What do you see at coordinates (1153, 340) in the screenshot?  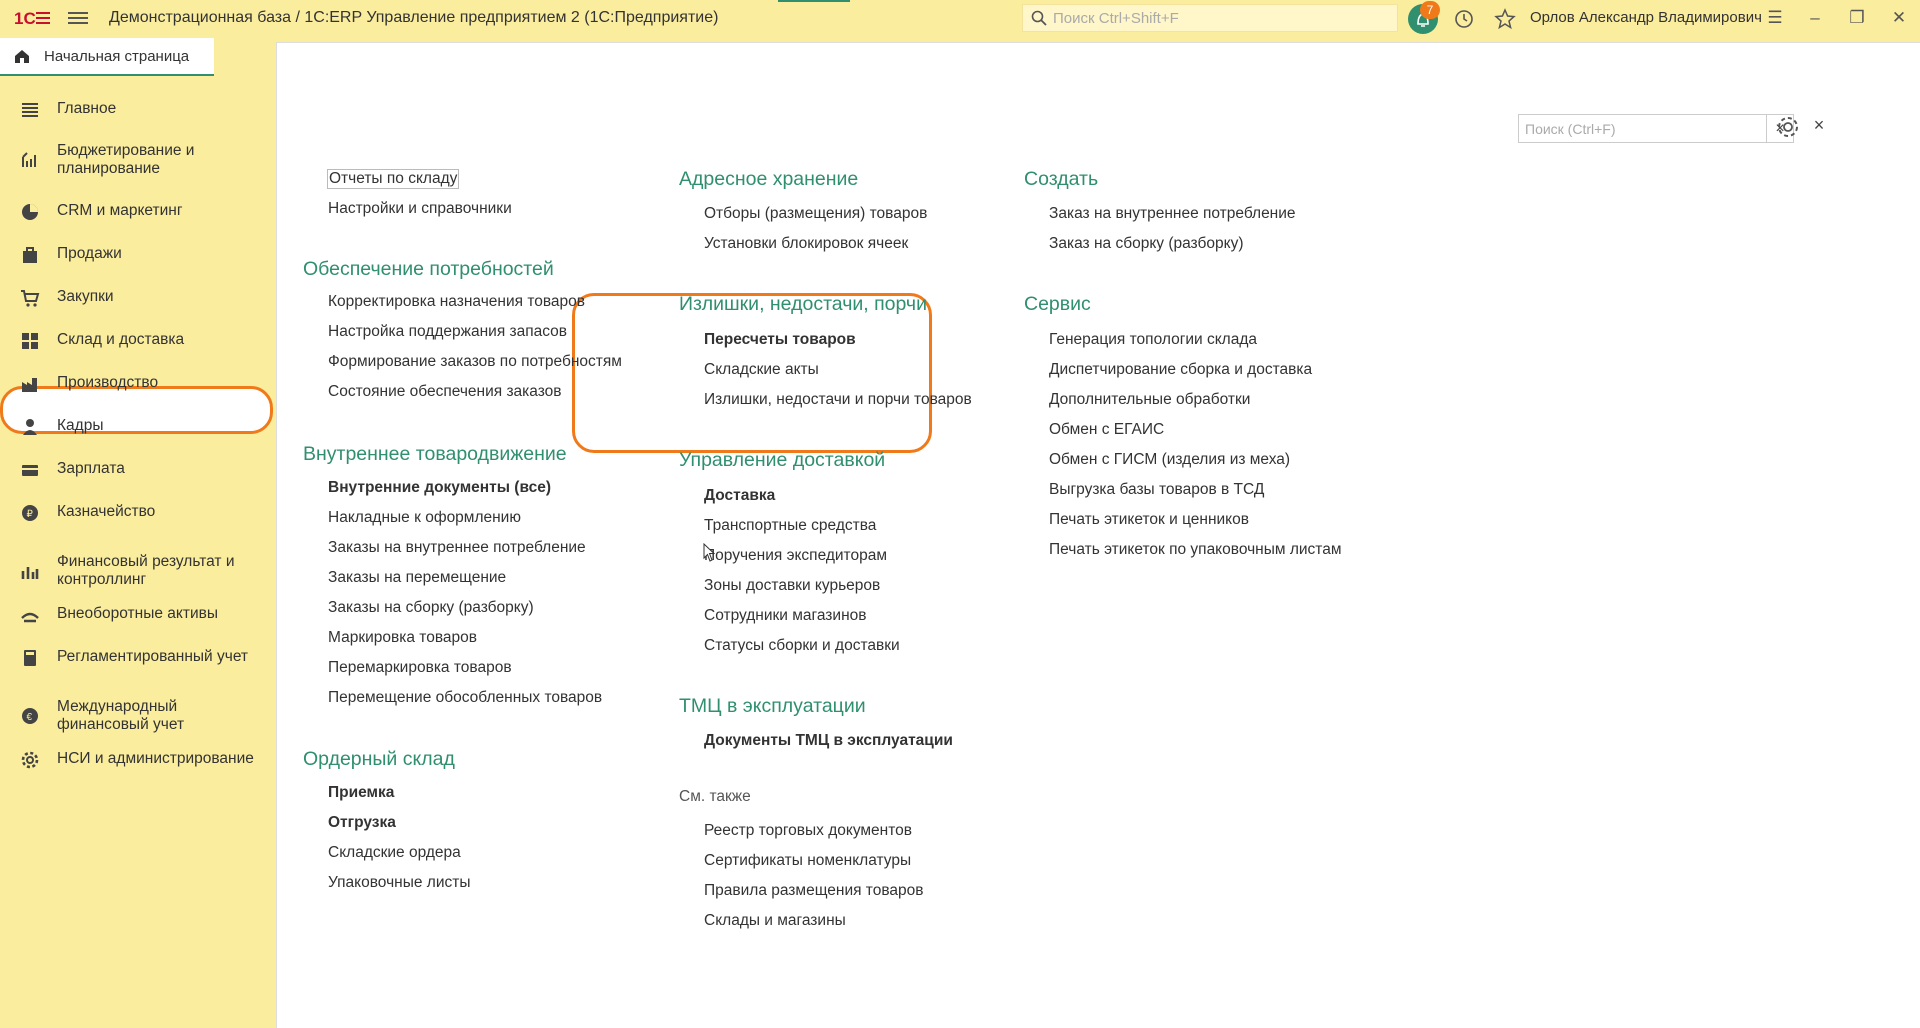 I see `nav-link: Генерация топологии склада` at bounding box center [1153, 340].